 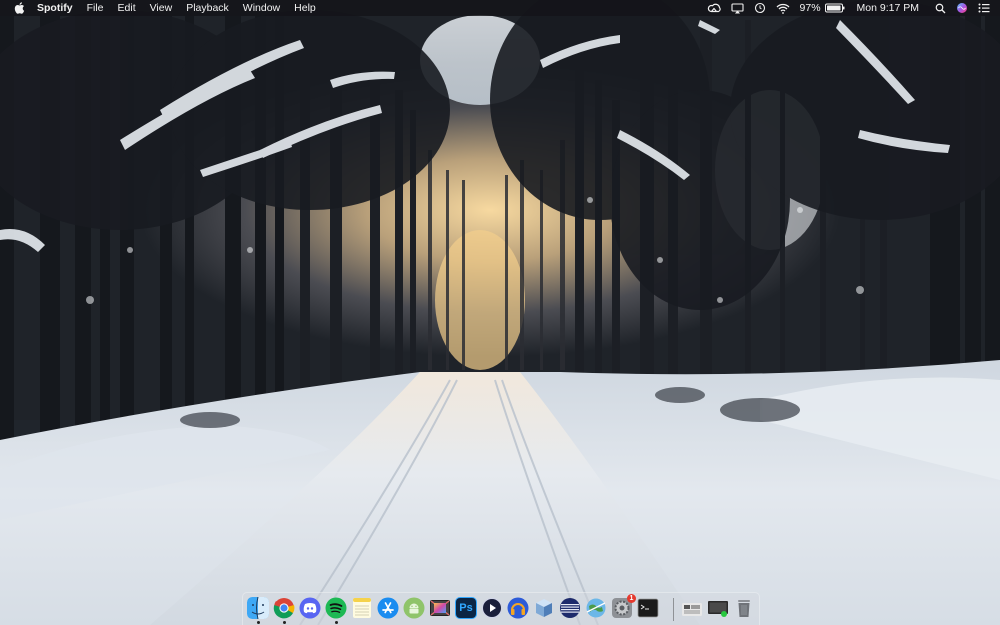 I want to click on system-preferences-icon: 1, so click(x=623, y=606).